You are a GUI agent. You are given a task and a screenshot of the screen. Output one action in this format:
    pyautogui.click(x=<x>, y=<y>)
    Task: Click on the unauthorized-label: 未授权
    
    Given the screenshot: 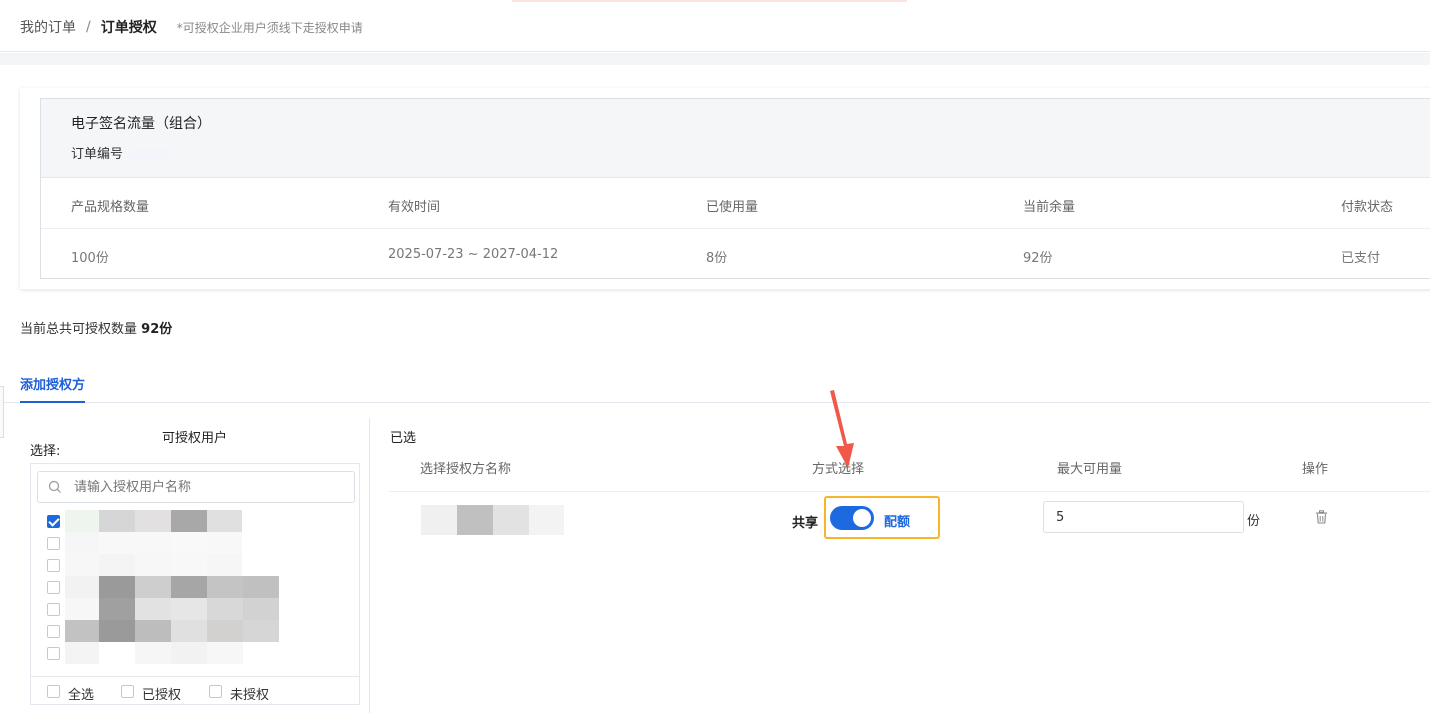 What is the action you would take?
    pyautogui.click(x=249, y=693)
    